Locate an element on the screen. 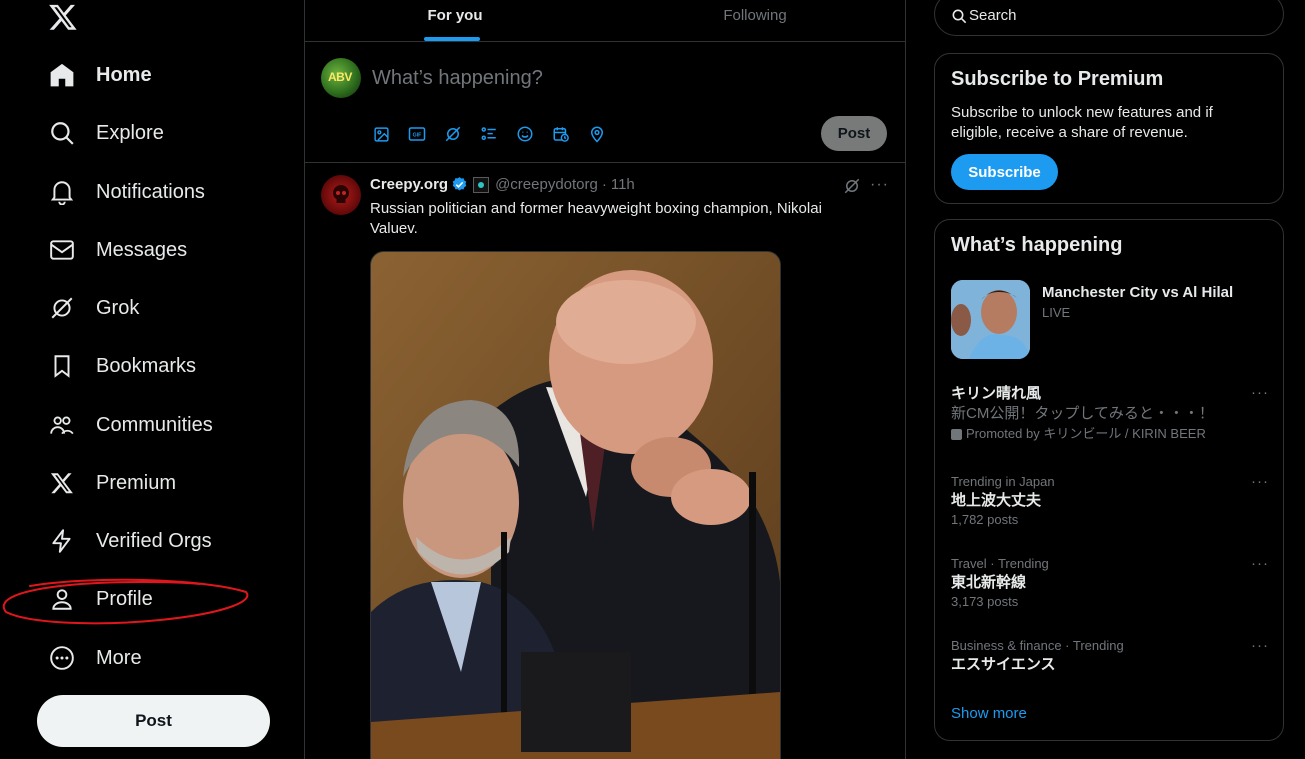 The width and height of the screenshot is (1305, 759). tab-for-you: For you is located at coordinates (455, 20).